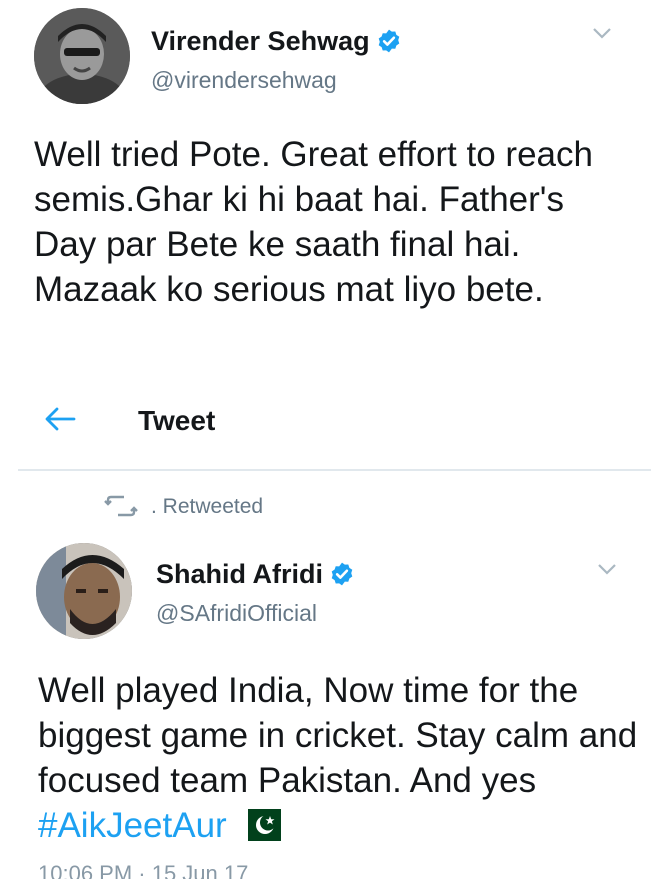 The image size is (651, 879). What do you see at coordinates (602, 35) in the screenshot?
I see `tweet1-chevron-down-icon` at bounding box center [602, 35].